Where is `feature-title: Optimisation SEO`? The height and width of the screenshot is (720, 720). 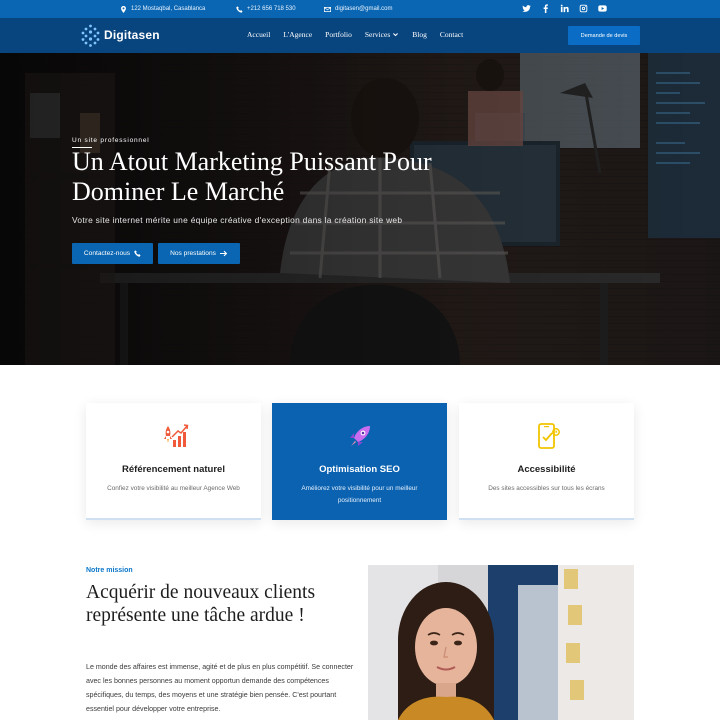 feature-title: Optimisation SEO is located at coordinates (359, 469).